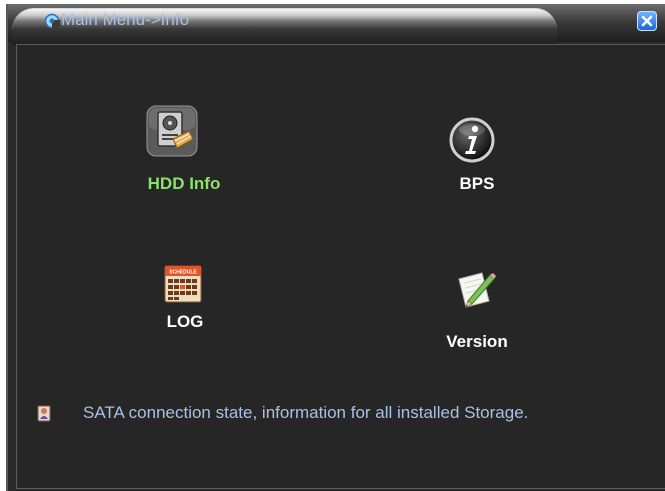  I want to click on menu-item-log: SCHEDULE LOG, so click(185, 310).